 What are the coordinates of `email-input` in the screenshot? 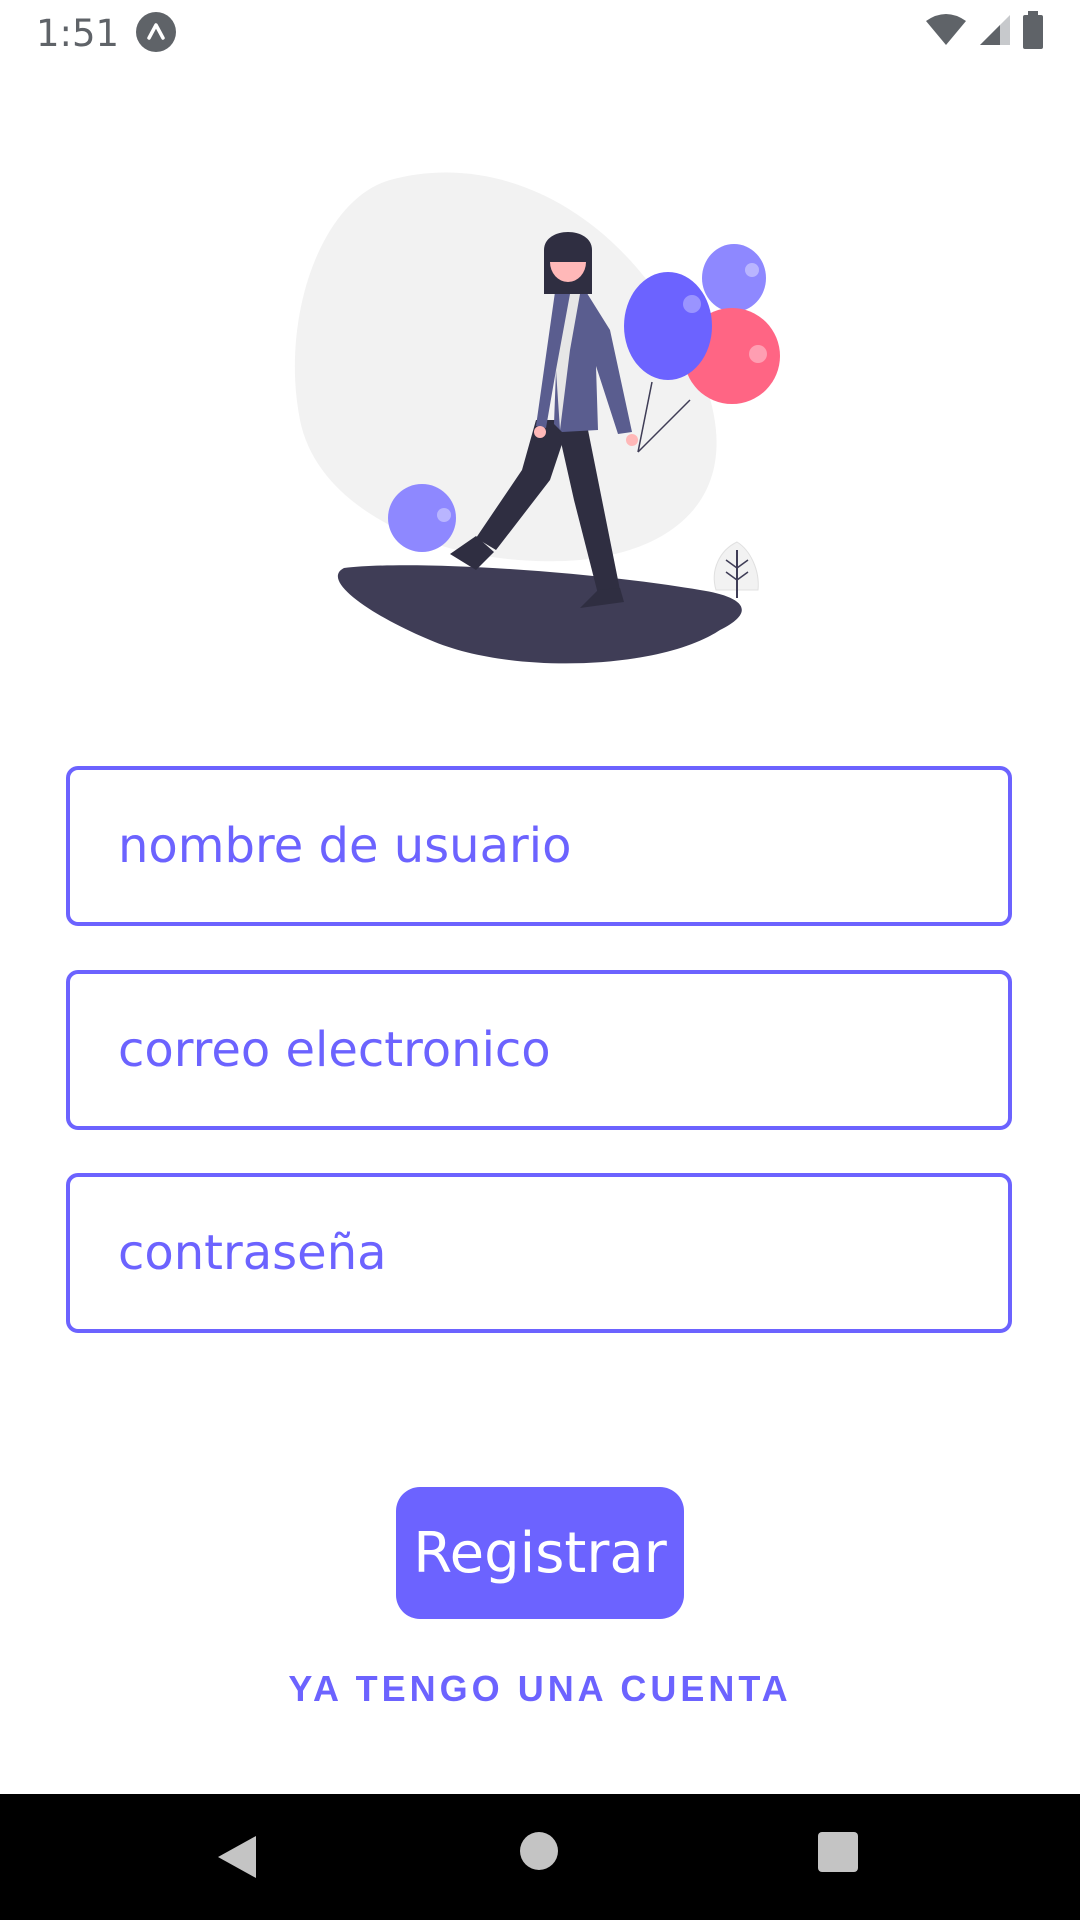 It's located at (543, 1050).